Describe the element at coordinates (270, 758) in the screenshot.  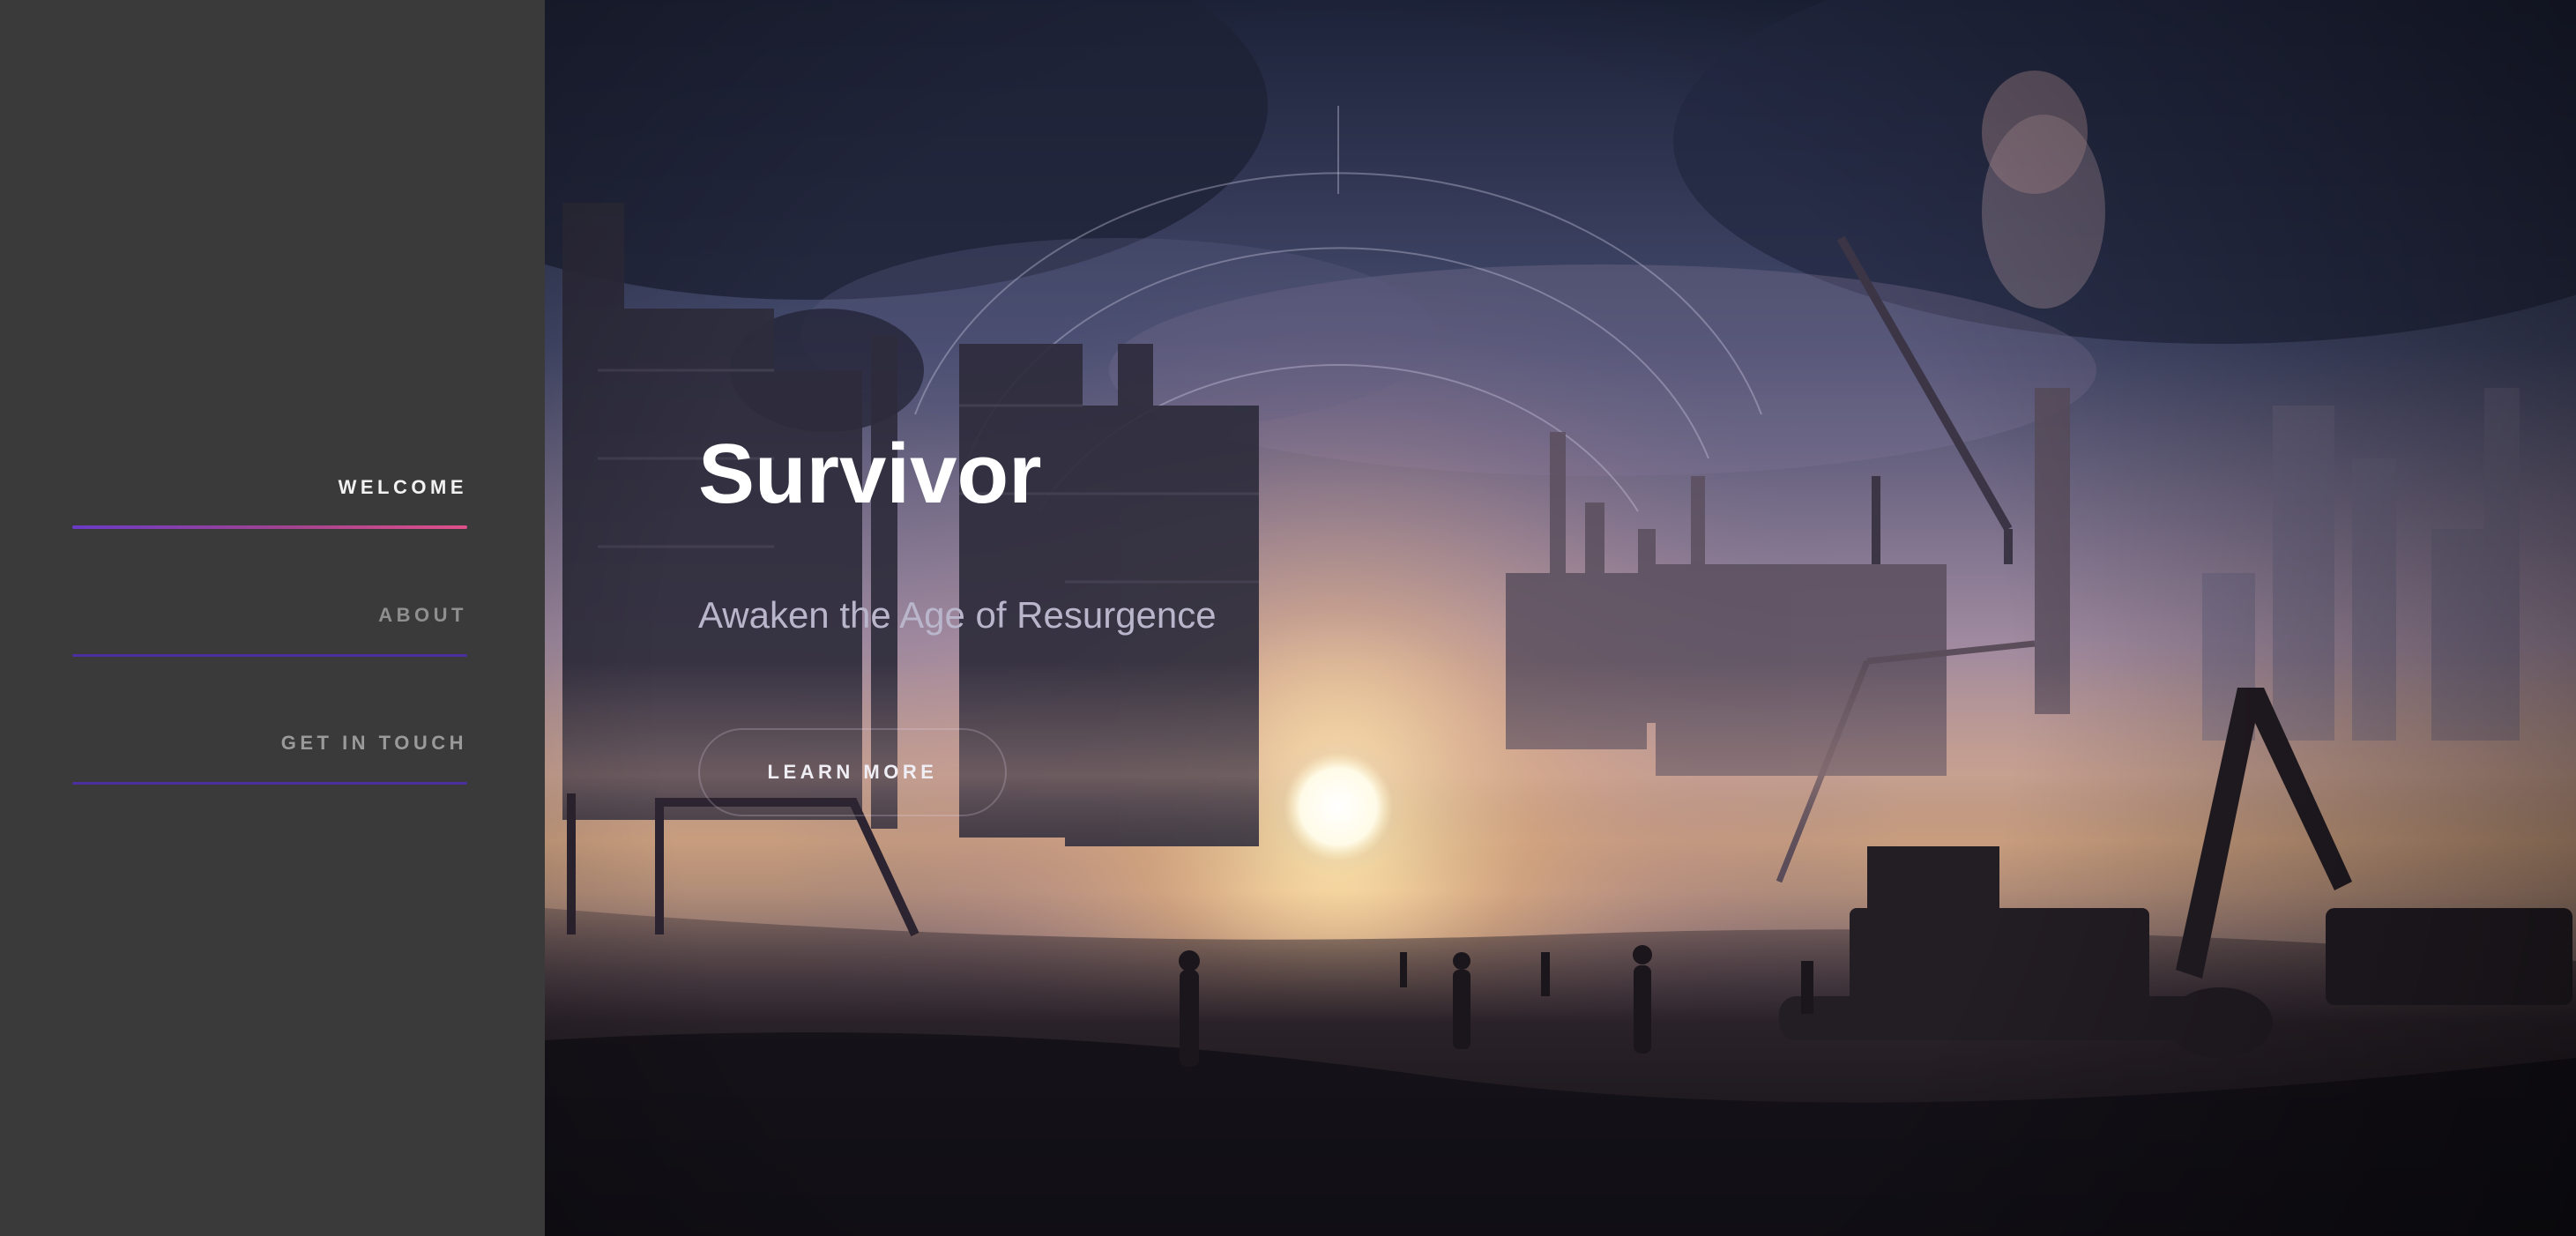
I see `nav-item-get-in-touch: GET IN TOUCH` at that location.